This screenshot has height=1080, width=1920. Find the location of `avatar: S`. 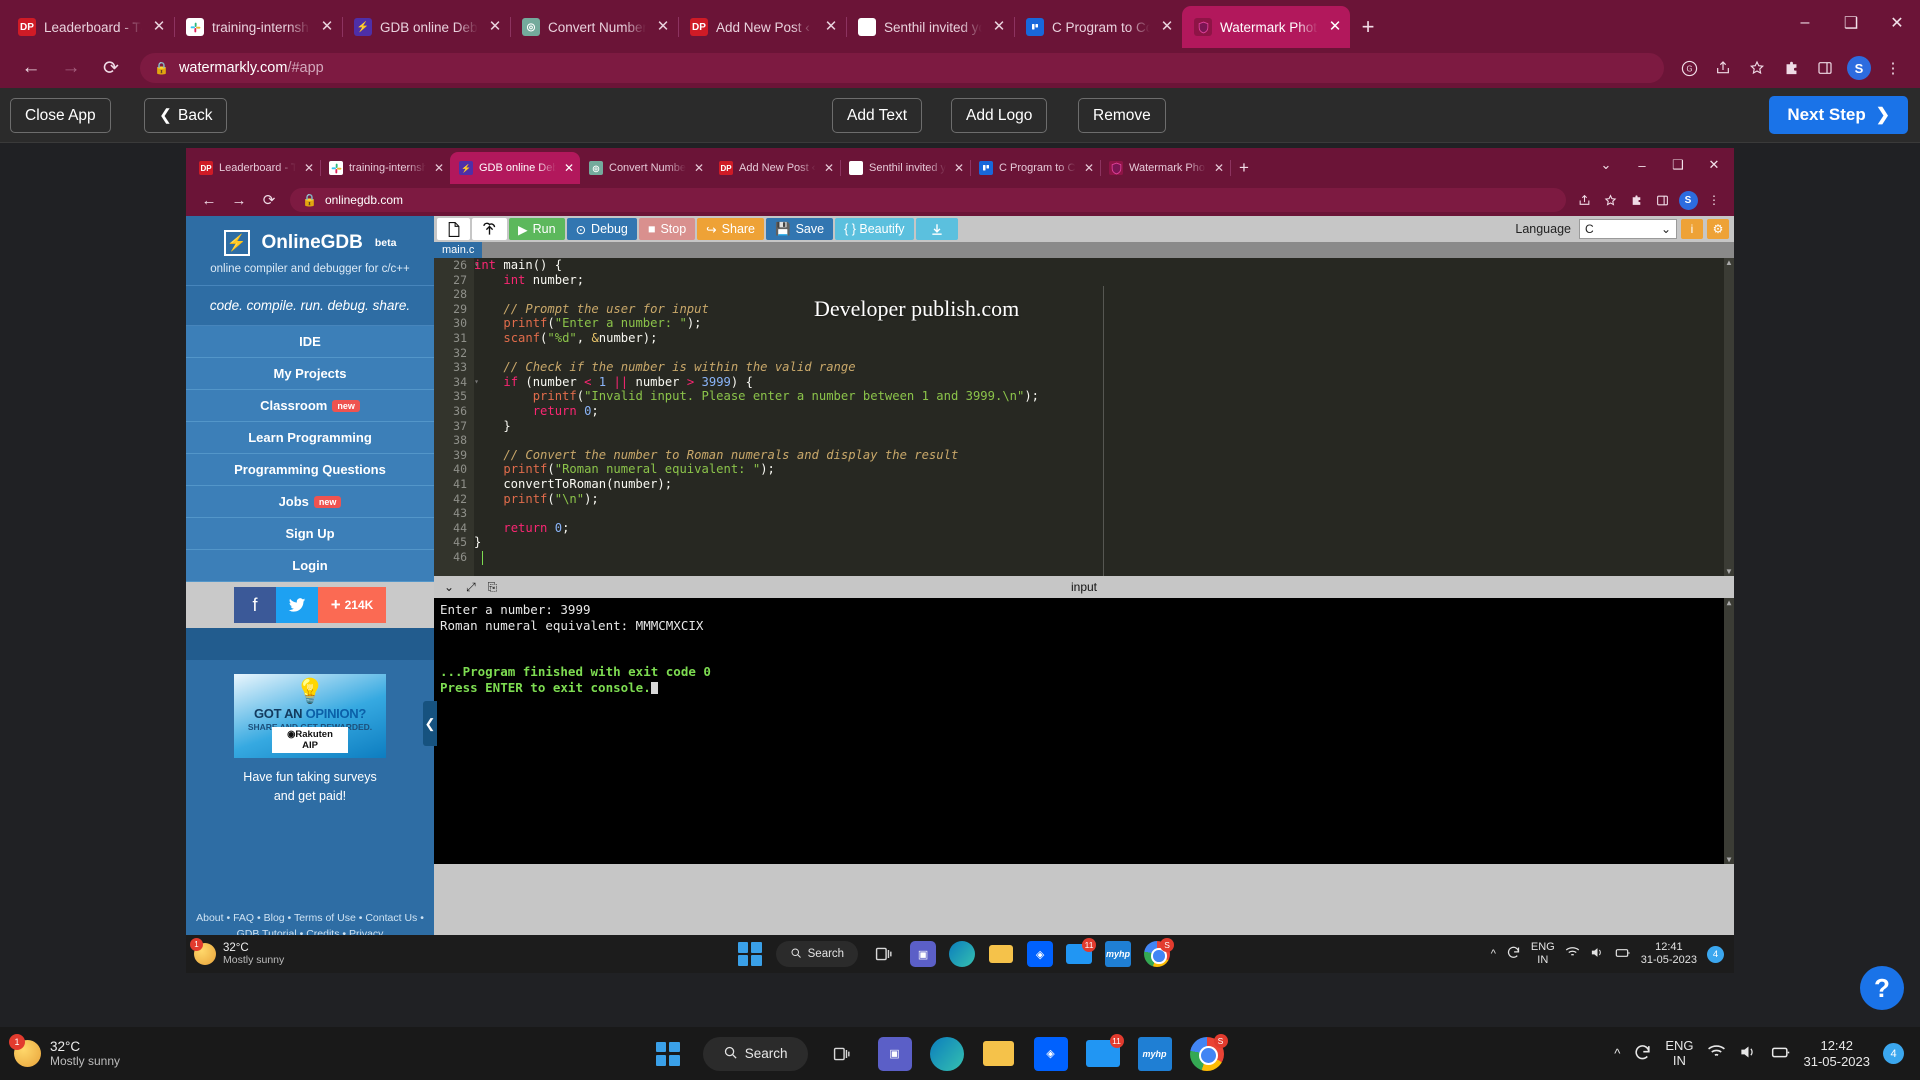

avatar: S is located at coordinates (1859, 68).